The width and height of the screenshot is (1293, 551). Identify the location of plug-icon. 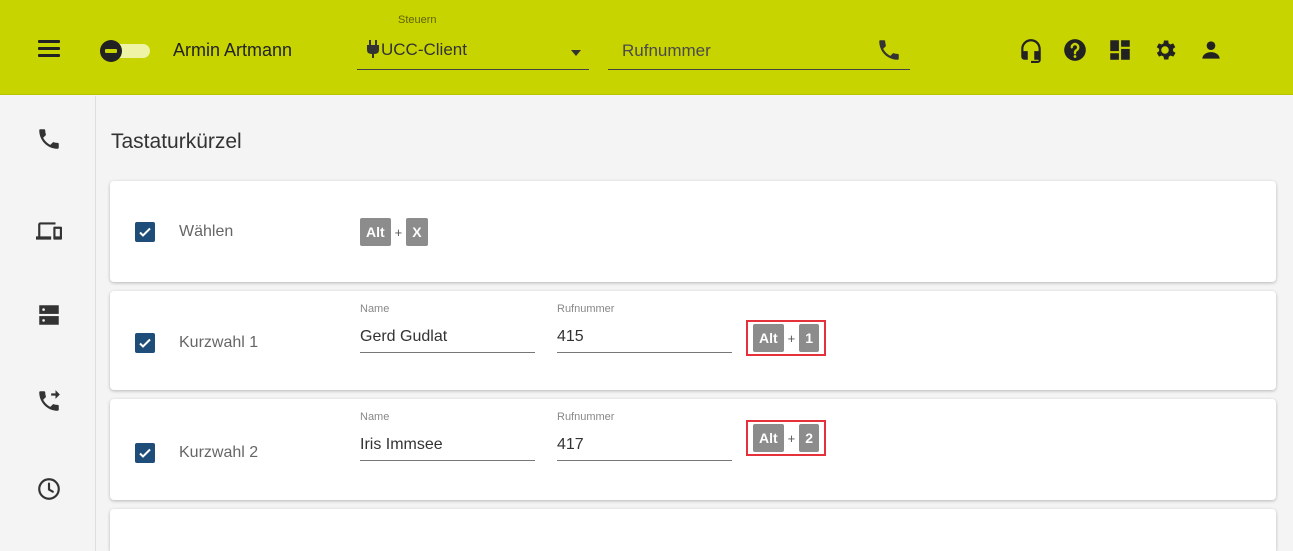
(373, 49).